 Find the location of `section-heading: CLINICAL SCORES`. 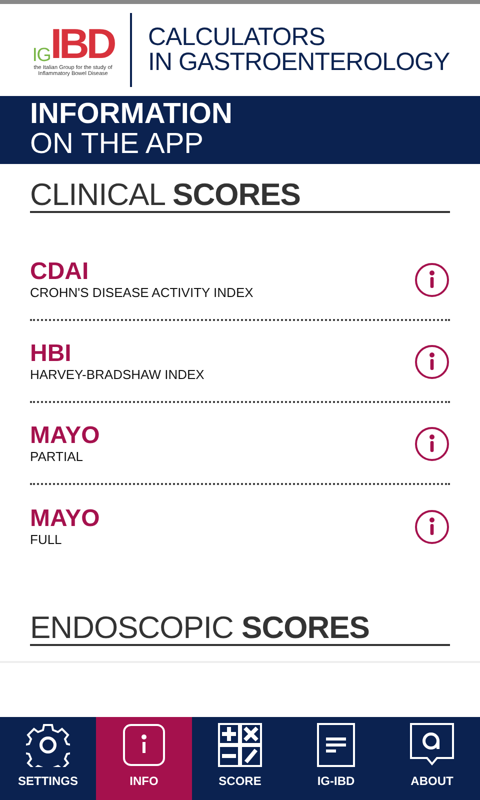

section-heading: CLINICAL SCORES is located at coordinates (240, 188).